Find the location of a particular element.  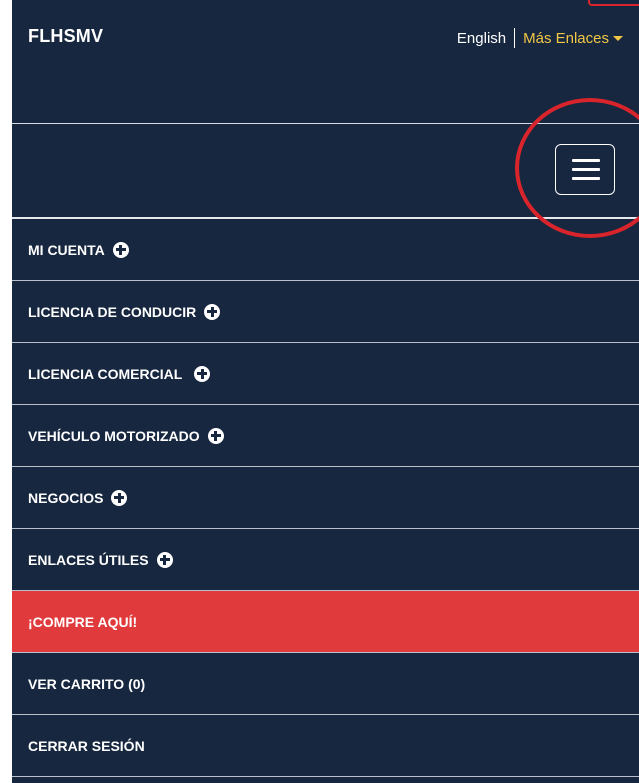

menu-item-label: LICENCIA COMERCIAL is located at coordinates (105, 373).